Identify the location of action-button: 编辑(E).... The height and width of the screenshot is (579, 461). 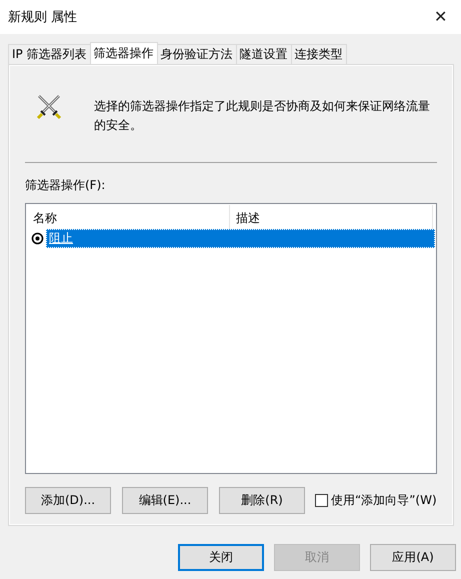
(165, 500).